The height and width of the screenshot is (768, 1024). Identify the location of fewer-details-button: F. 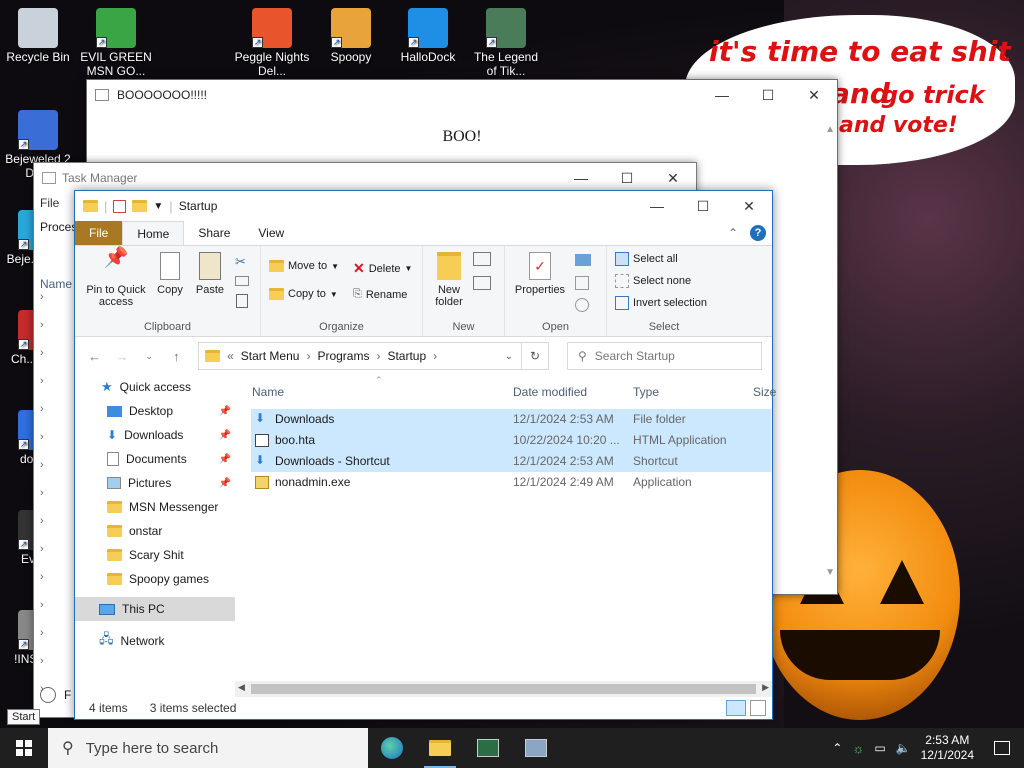
(55, 695).